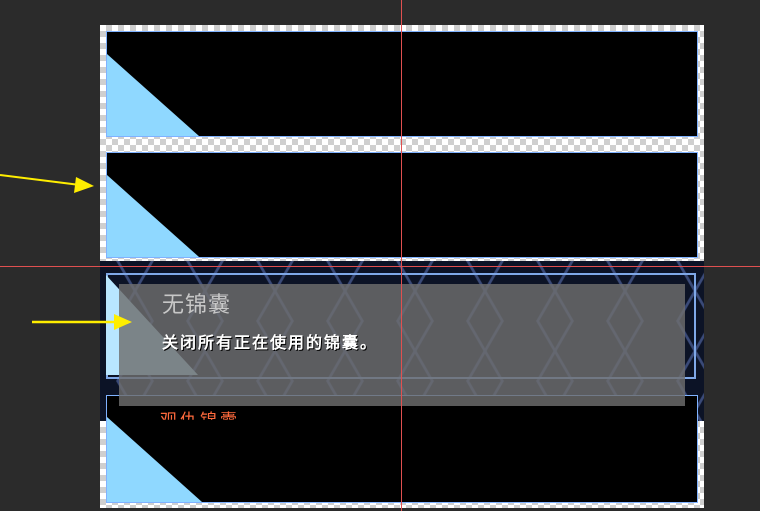 The height and width of the screenshot is (511, 760). Describe the element at coordinates (270, 342) in the screenshot. I see `skill-description: 关闭所有正在使用的锦囊。` at that location.